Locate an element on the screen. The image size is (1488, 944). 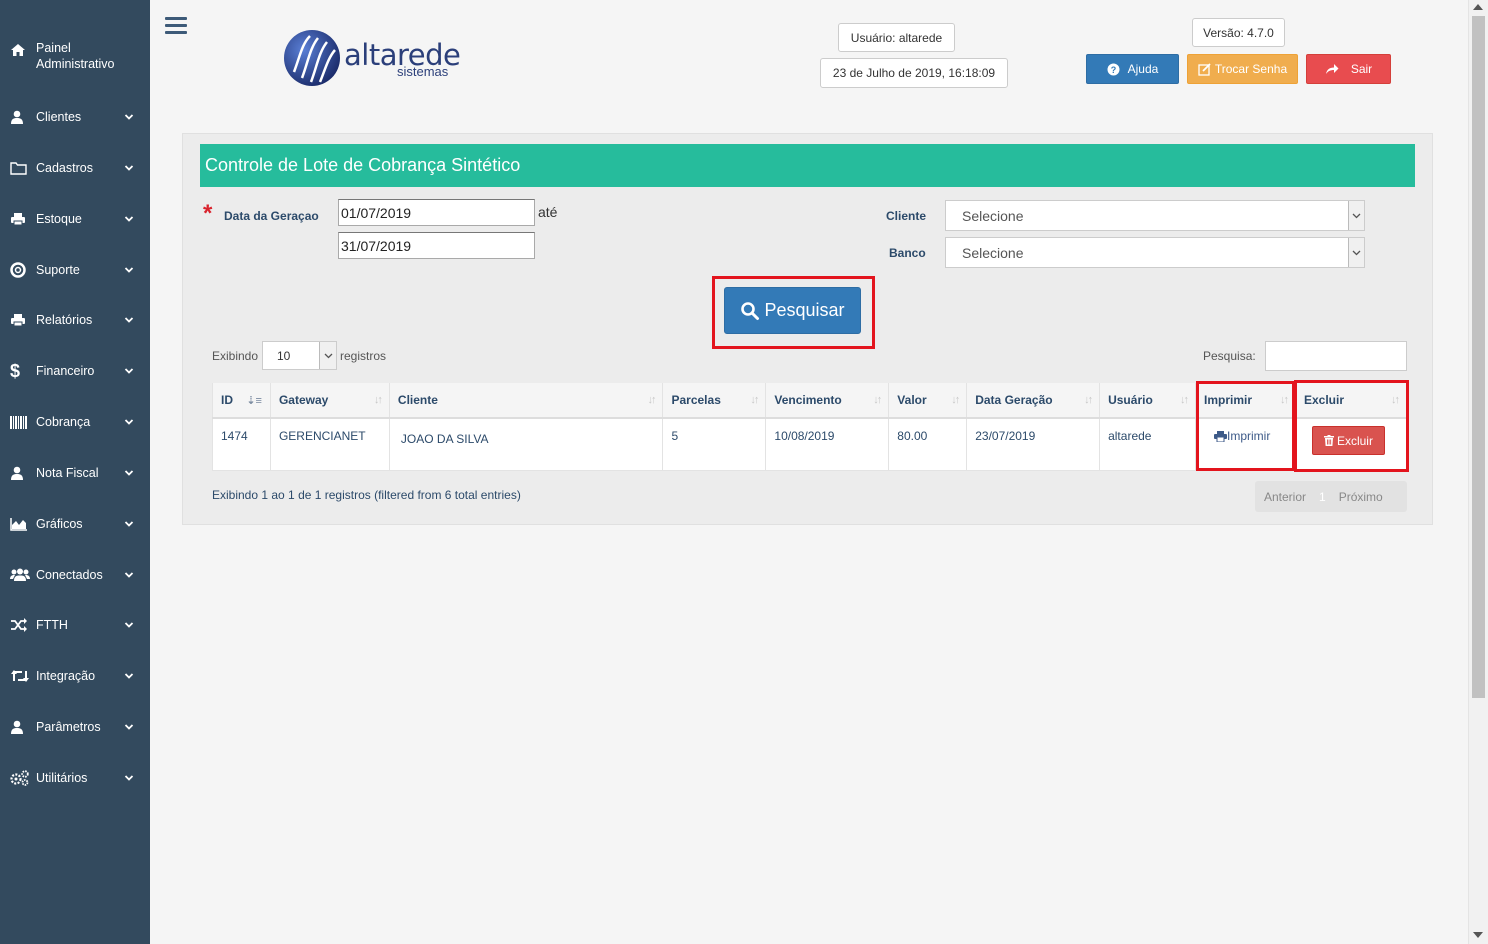
menu-toggle-button is located at coordinates (176, 27).